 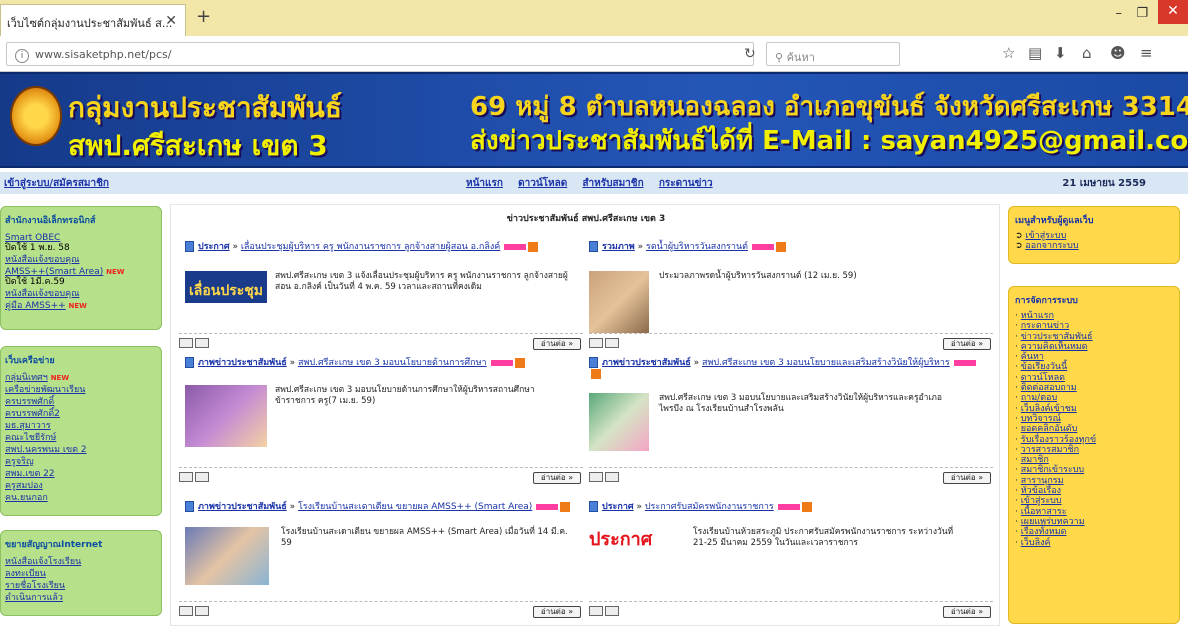 What do you see at coordinates (380, 54) in the screenshot?
I see `address-bar: i www.sisaketphp.net/pcs/` at bounding box center [380, 54].